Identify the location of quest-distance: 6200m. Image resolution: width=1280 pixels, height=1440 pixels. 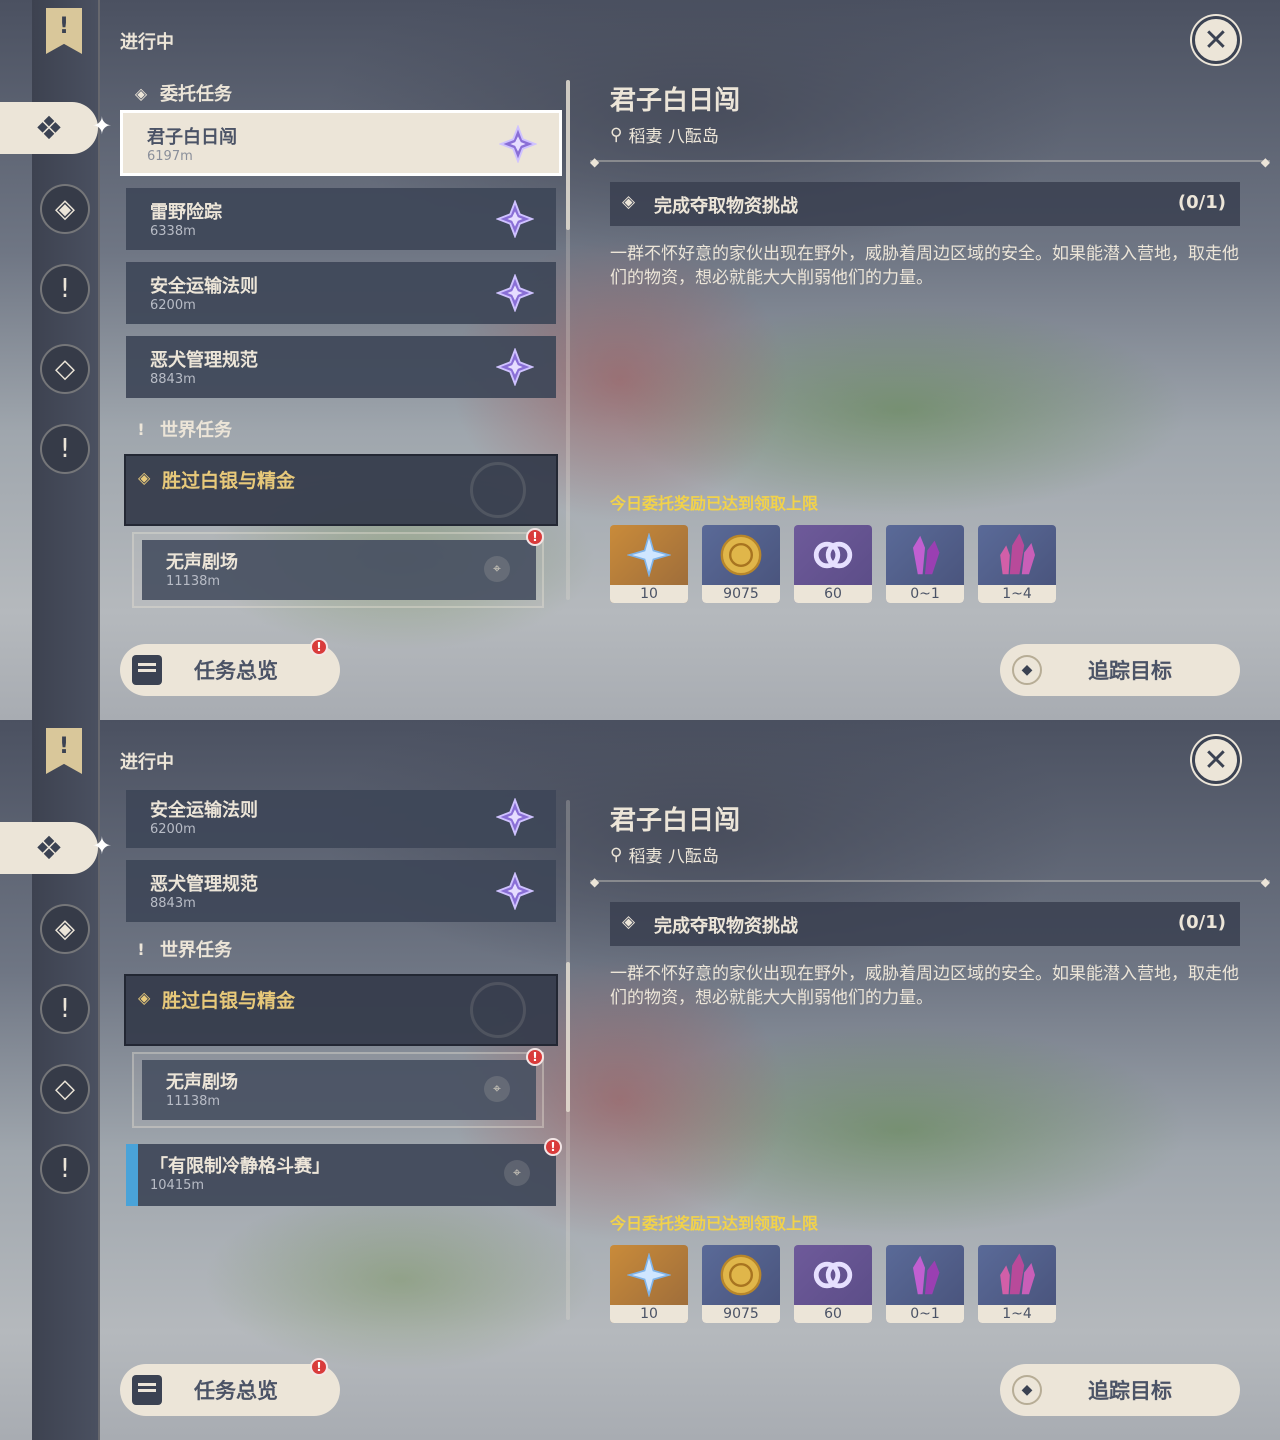
(173, 829).